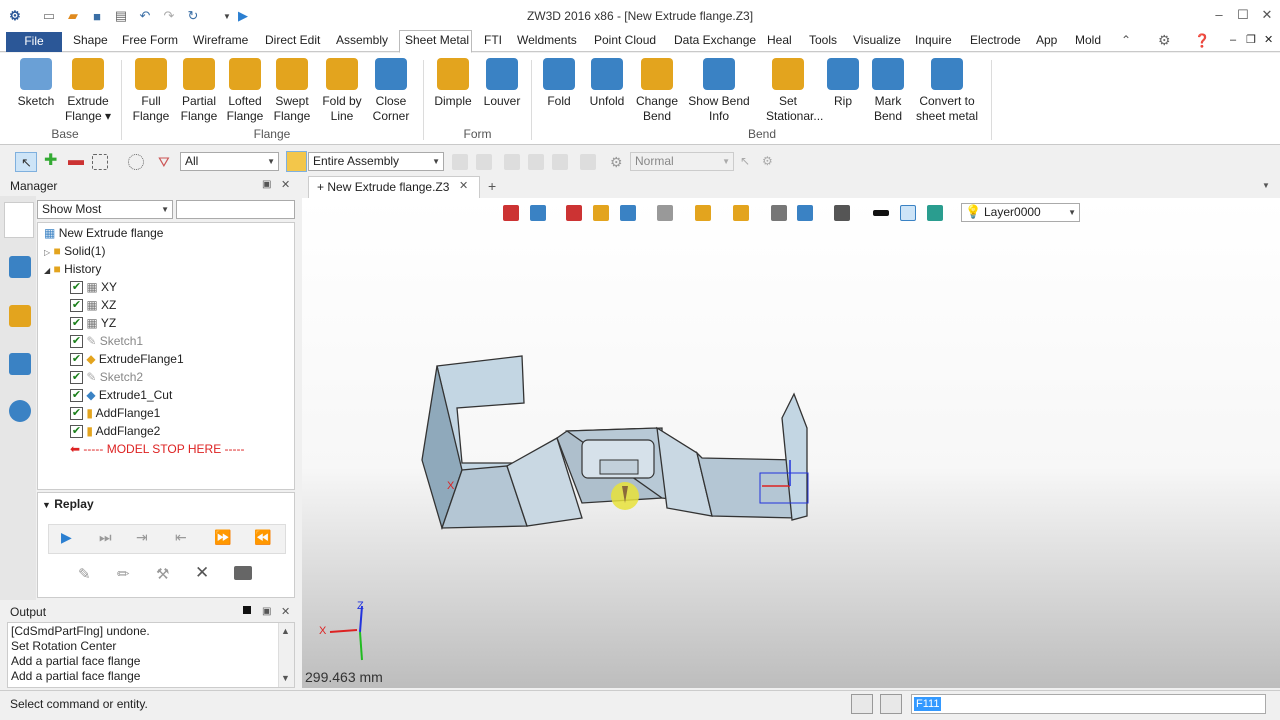  What do you see at coordinates (106, 377) in the screenshot?
I see `history-item: ✔ ✎ Sketch2` at bounding box center [106, 377].